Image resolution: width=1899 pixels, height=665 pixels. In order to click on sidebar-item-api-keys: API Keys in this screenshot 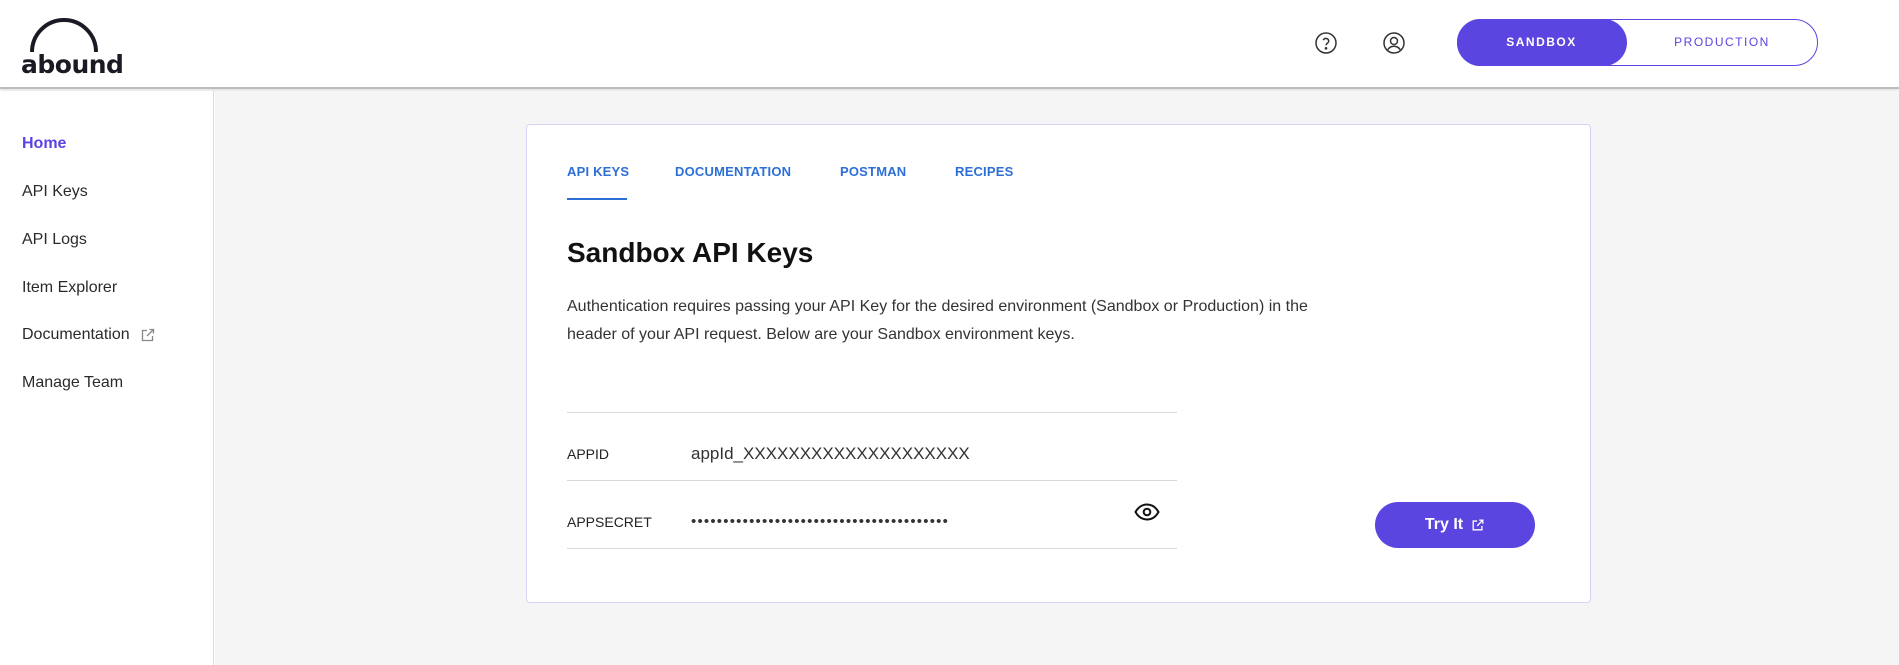, I will do `click(55, 192)`.